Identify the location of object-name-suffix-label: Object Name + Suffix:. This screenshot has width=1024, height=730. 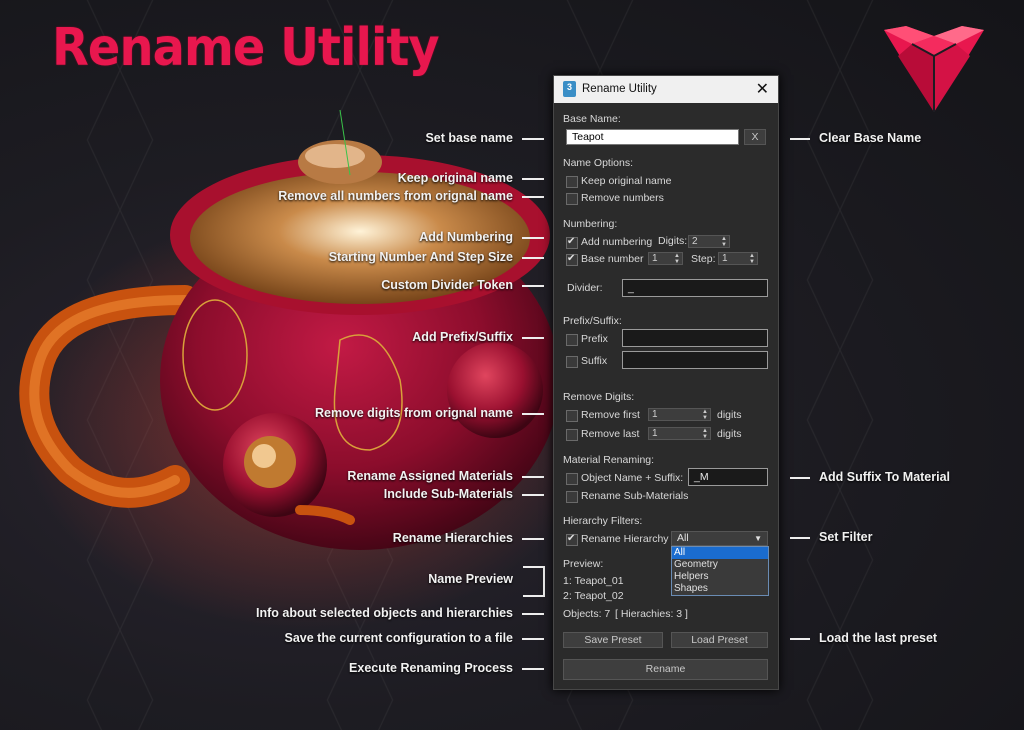
(632, 478).